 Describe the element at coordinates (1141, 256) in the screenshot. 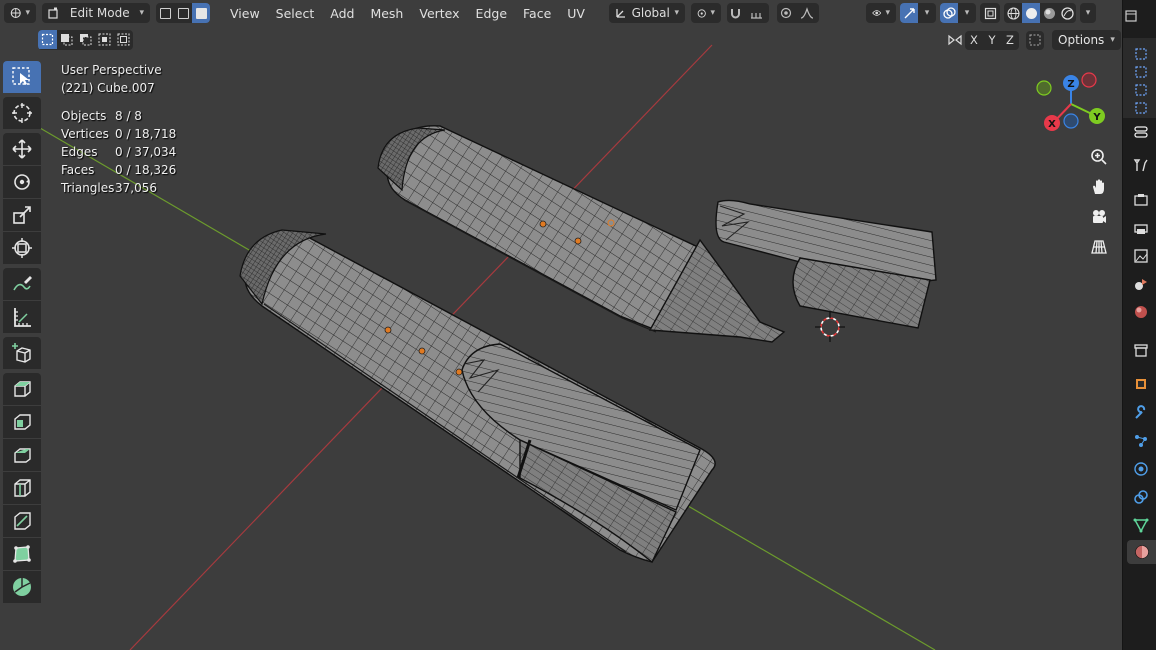

I see `tab-view-layer` at that location.